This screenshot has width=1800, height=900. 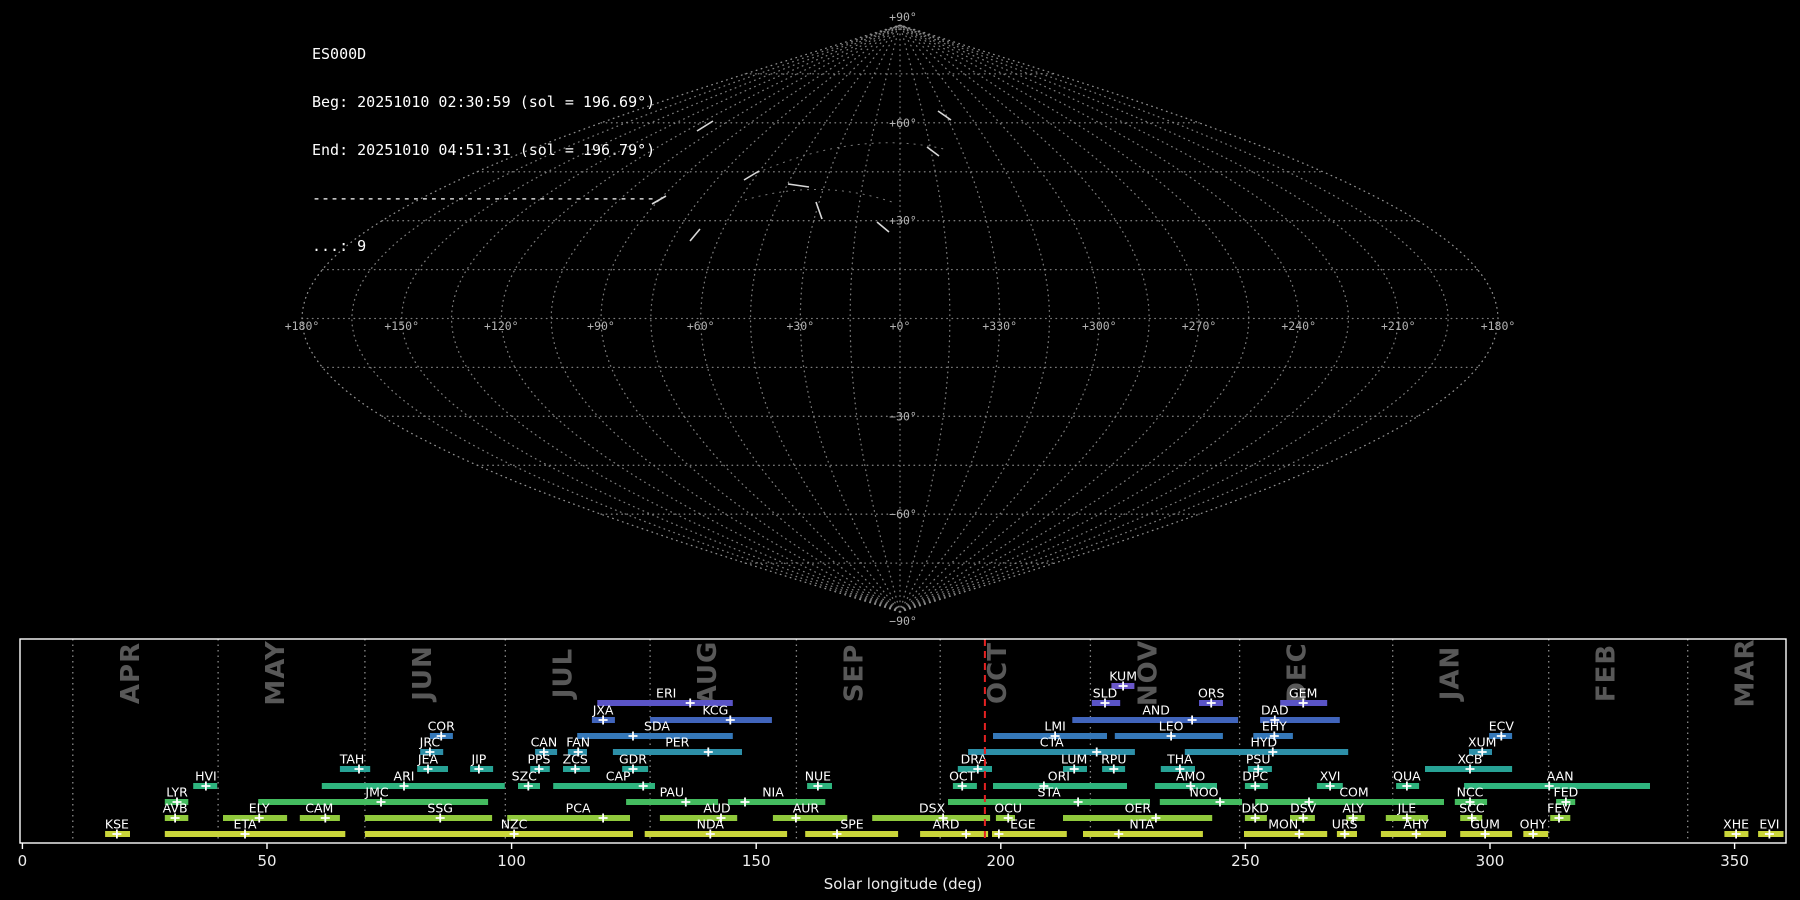 What do you see at coordinates (946, 824) in the screenshot?
I see `shower-code-ARD: ARD` at bounding box center [946, 824].